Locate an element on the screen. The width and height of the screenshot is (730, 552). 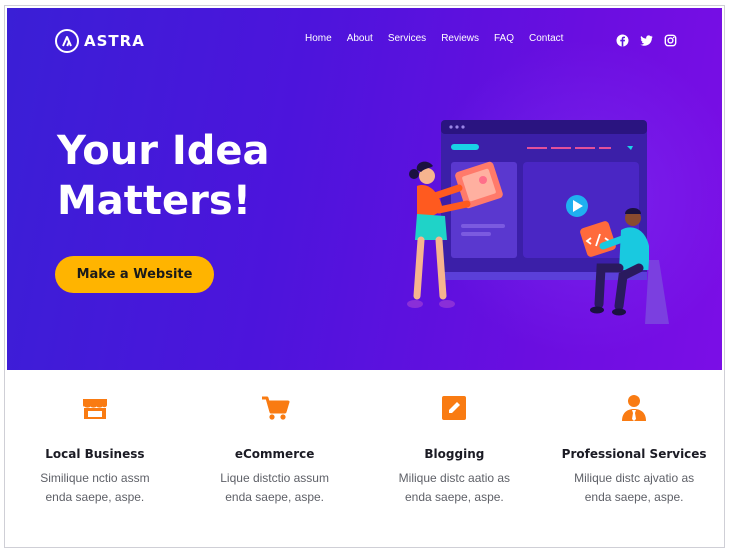
person-icon is located at coordinates (634, 408).